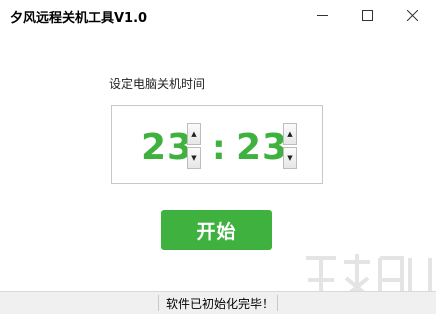 The image size is (436, 314). What do you see at coordinates (167, 148) in the screenshot?
I see `hour-value: 23` at bounding box center [167, 148].